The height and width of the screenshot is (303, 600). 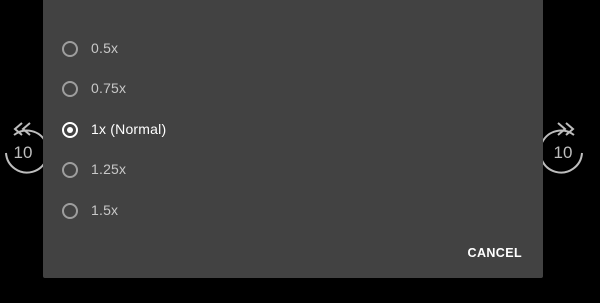 What do you see at coordinates (293, 89) in the screenshot?
I see `speed-option-0-75x: 0.75x` at bounding box center [293, 89].